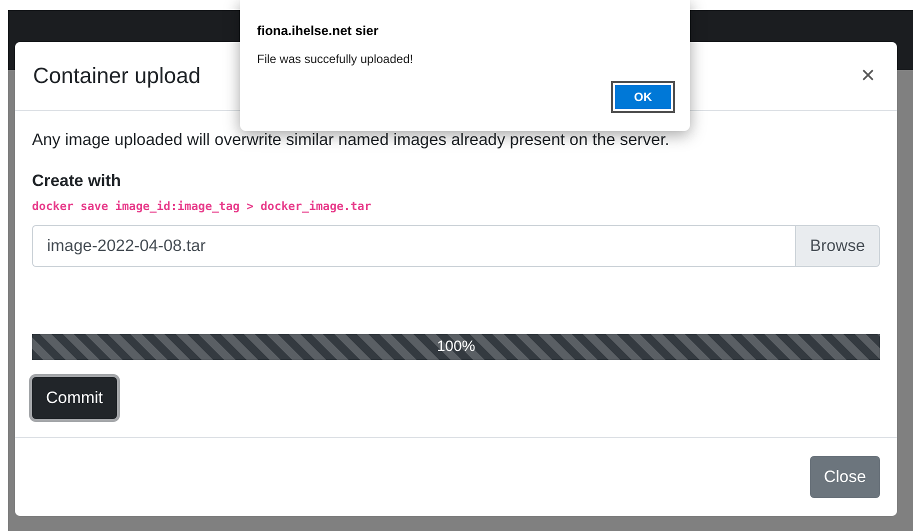  Describe the element at coordinates (202, 206) in the screenshot. I see `docker-command: docker save image_id:image_tag > docker_image.tar` at that location.